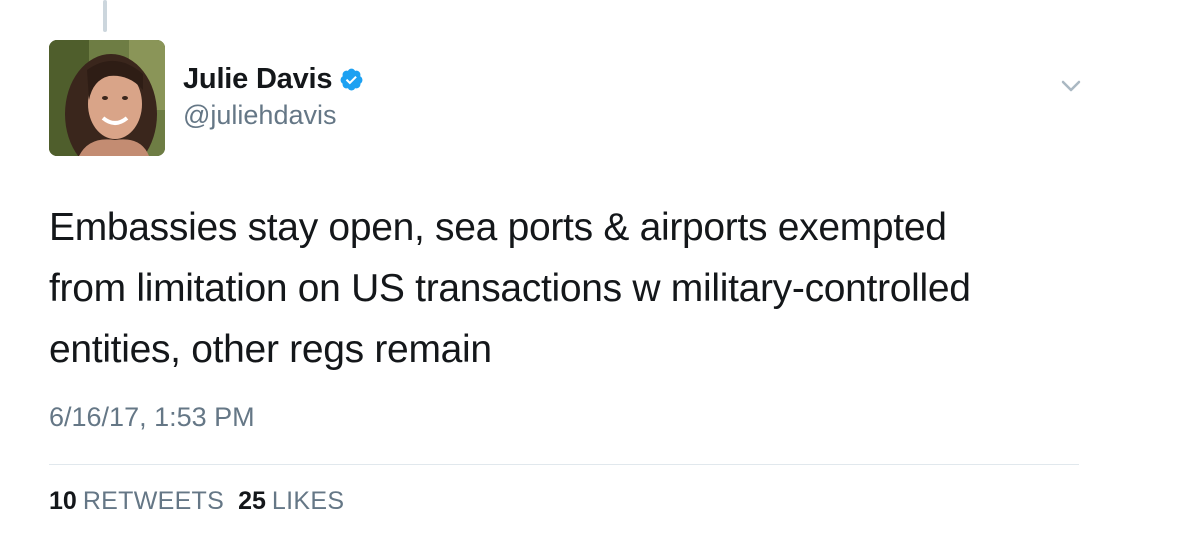 This screenshot has height=546, width=1200. What do you see at coordinates (259, 115) in the screenshot?
I see `author-handle: @juliehdavis` at bounding box center [259, 115].